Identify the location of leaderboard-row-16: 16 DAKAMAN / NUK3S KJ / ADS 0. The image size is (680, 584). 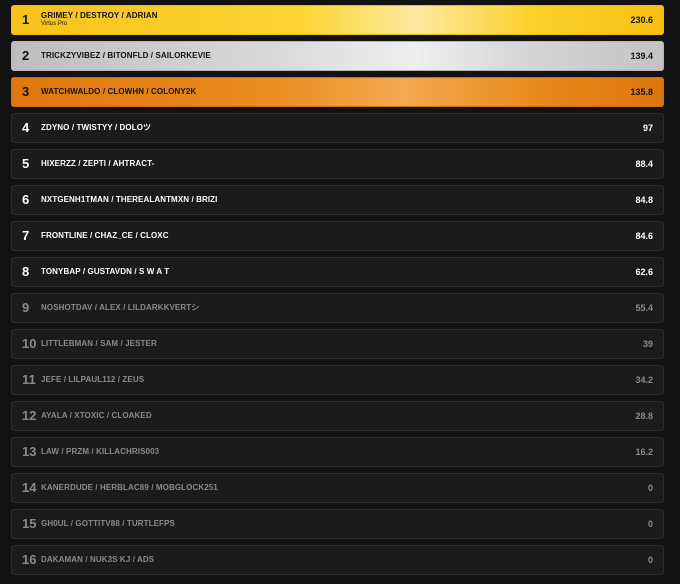
(337, 560).